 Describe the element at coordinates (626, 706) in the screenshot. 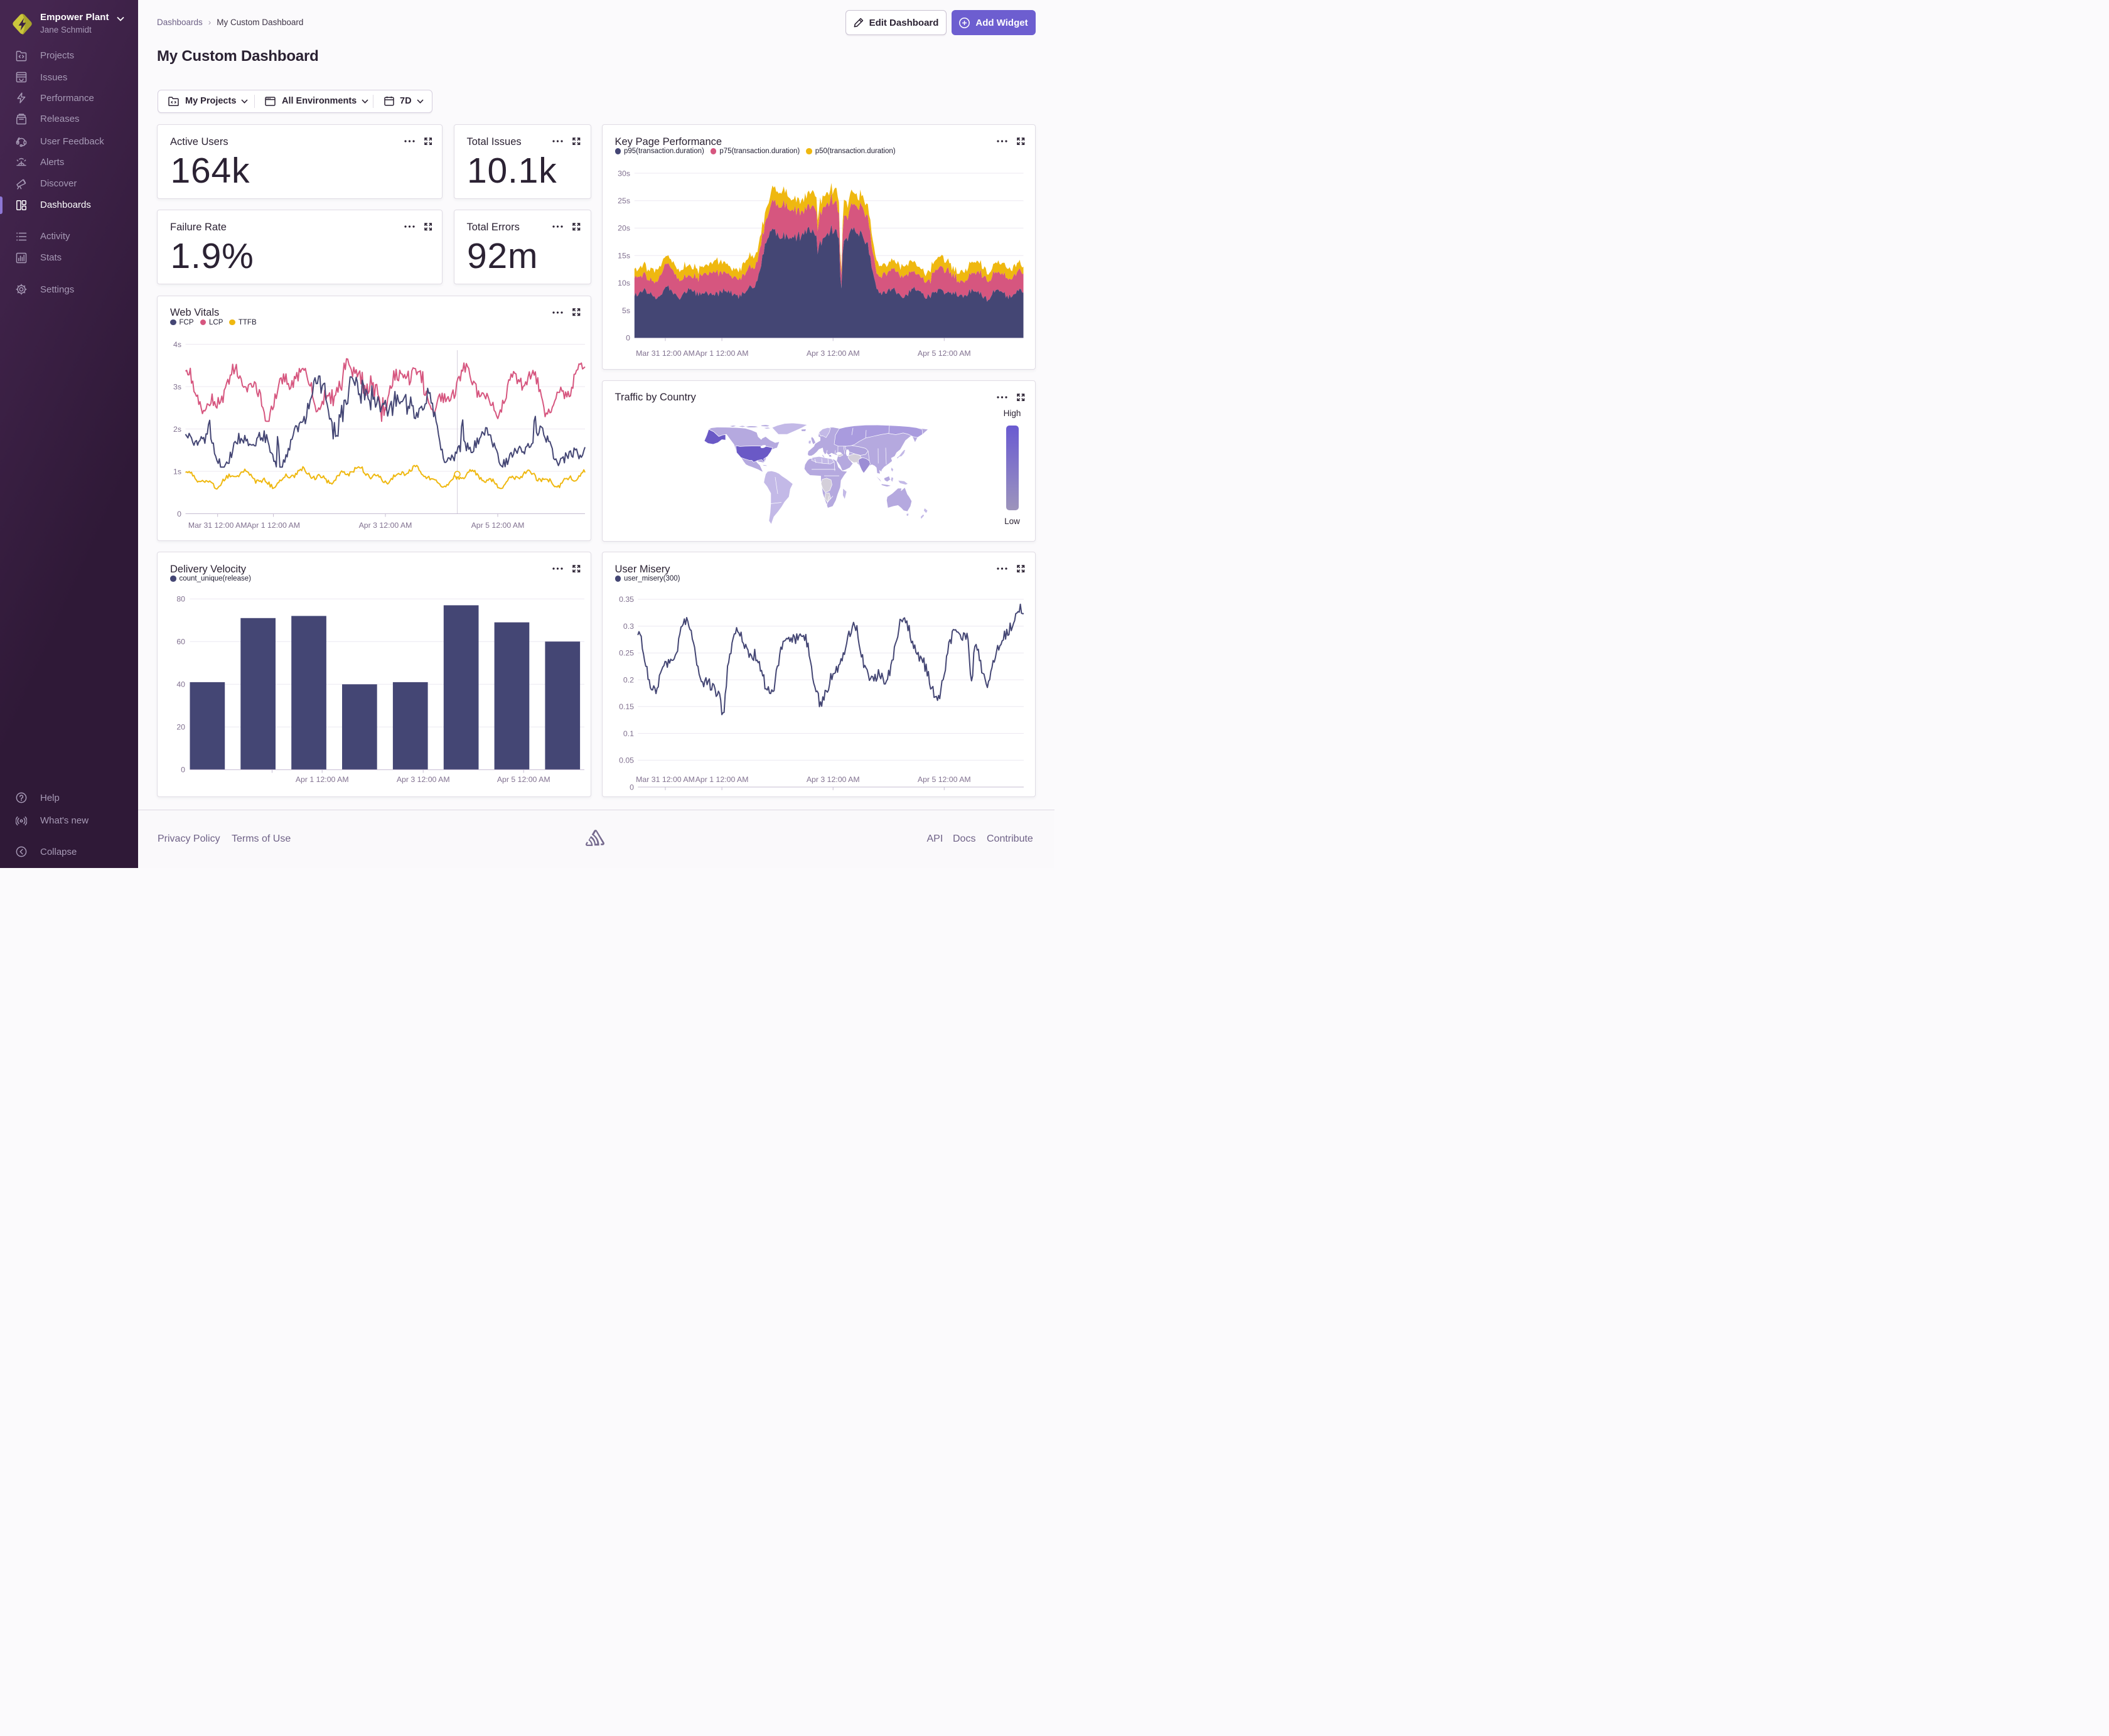

I see `svg-text: 0.15` at that location.